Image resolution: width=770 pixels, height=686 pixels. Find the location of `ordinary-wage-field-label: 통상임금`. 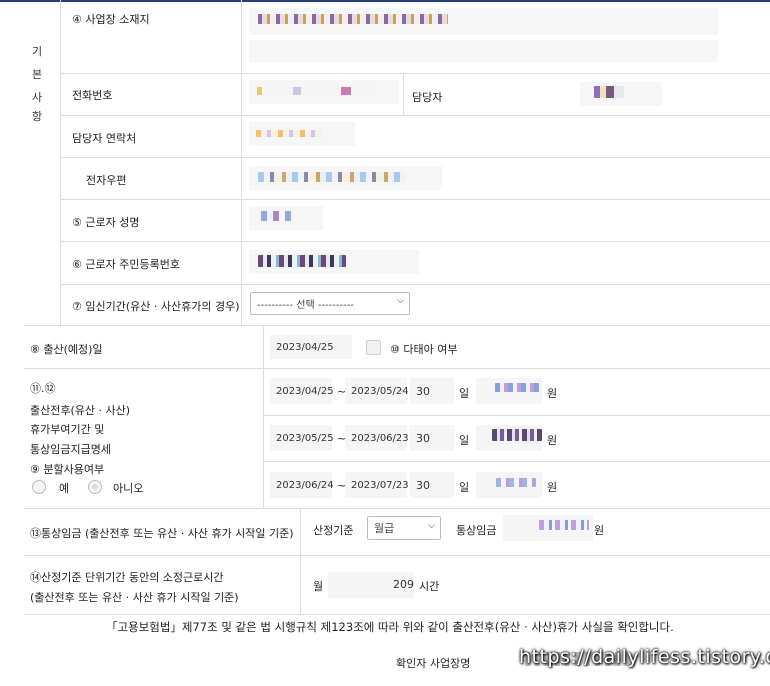

ordinary-wage-field-label: 통상임금 is located at coordinates (476, 530).